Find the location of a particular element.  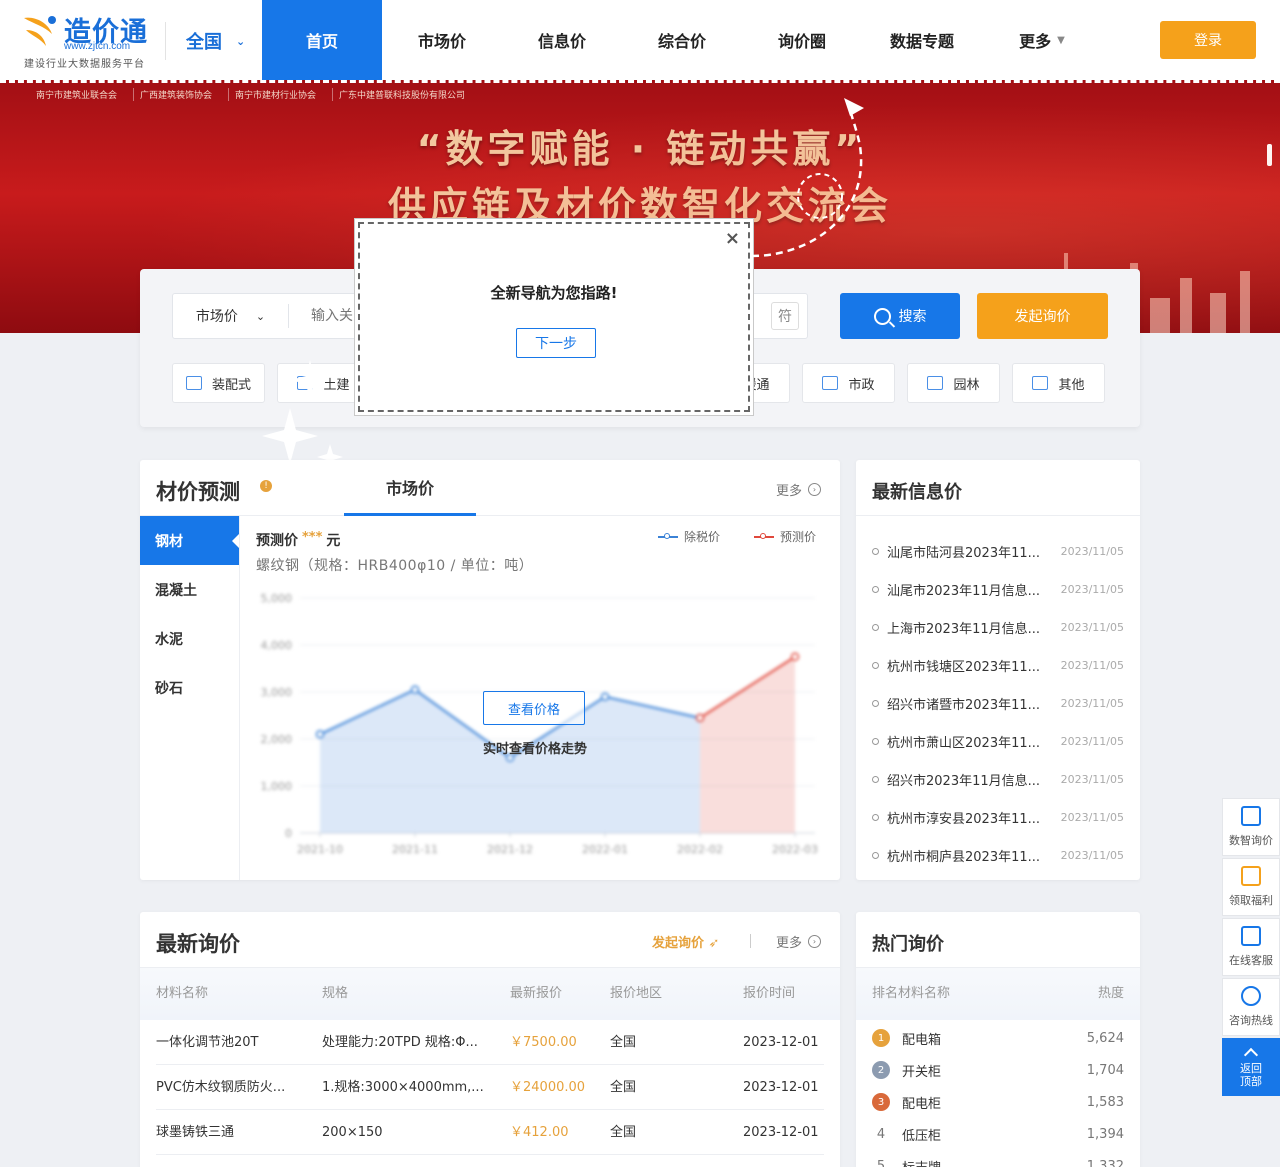

forecast-price-label: 预测价 *** 元 is located at coordinates (298, 540).